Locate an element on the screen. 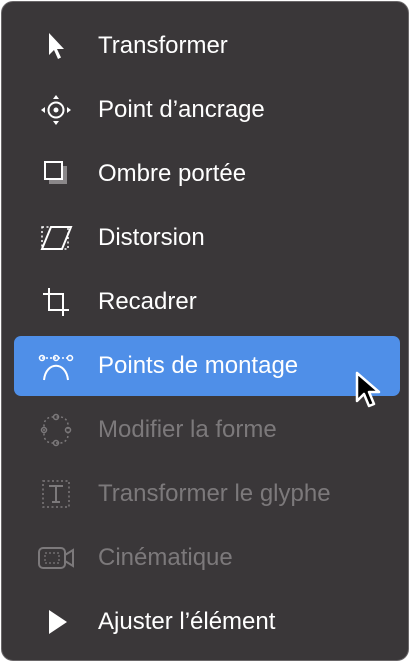  menu-item-label: Modifier la forme is located at coordinates (187, 429).